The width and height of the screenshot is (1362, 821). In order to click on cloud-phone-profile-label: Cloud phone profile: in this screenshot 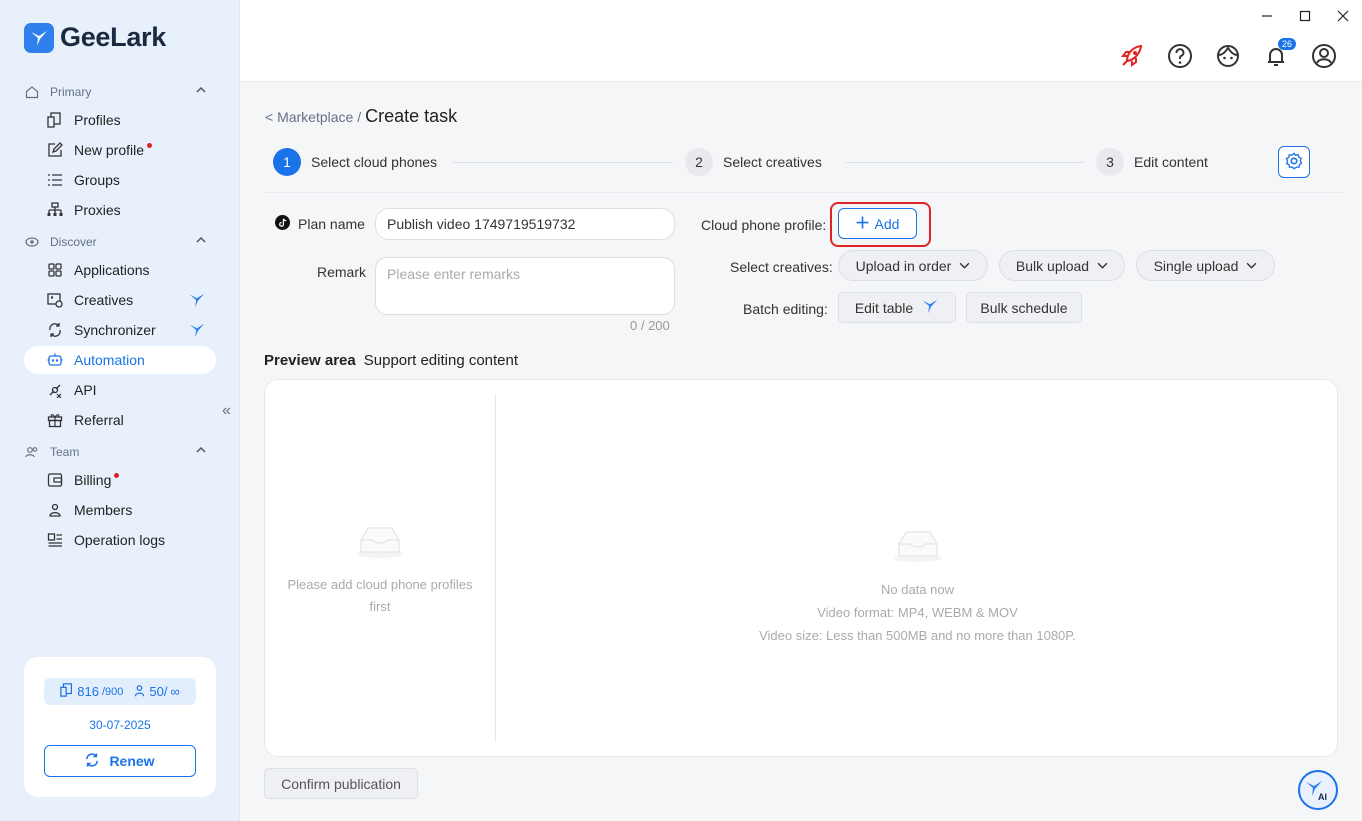, I will do `click(764, 225)`.